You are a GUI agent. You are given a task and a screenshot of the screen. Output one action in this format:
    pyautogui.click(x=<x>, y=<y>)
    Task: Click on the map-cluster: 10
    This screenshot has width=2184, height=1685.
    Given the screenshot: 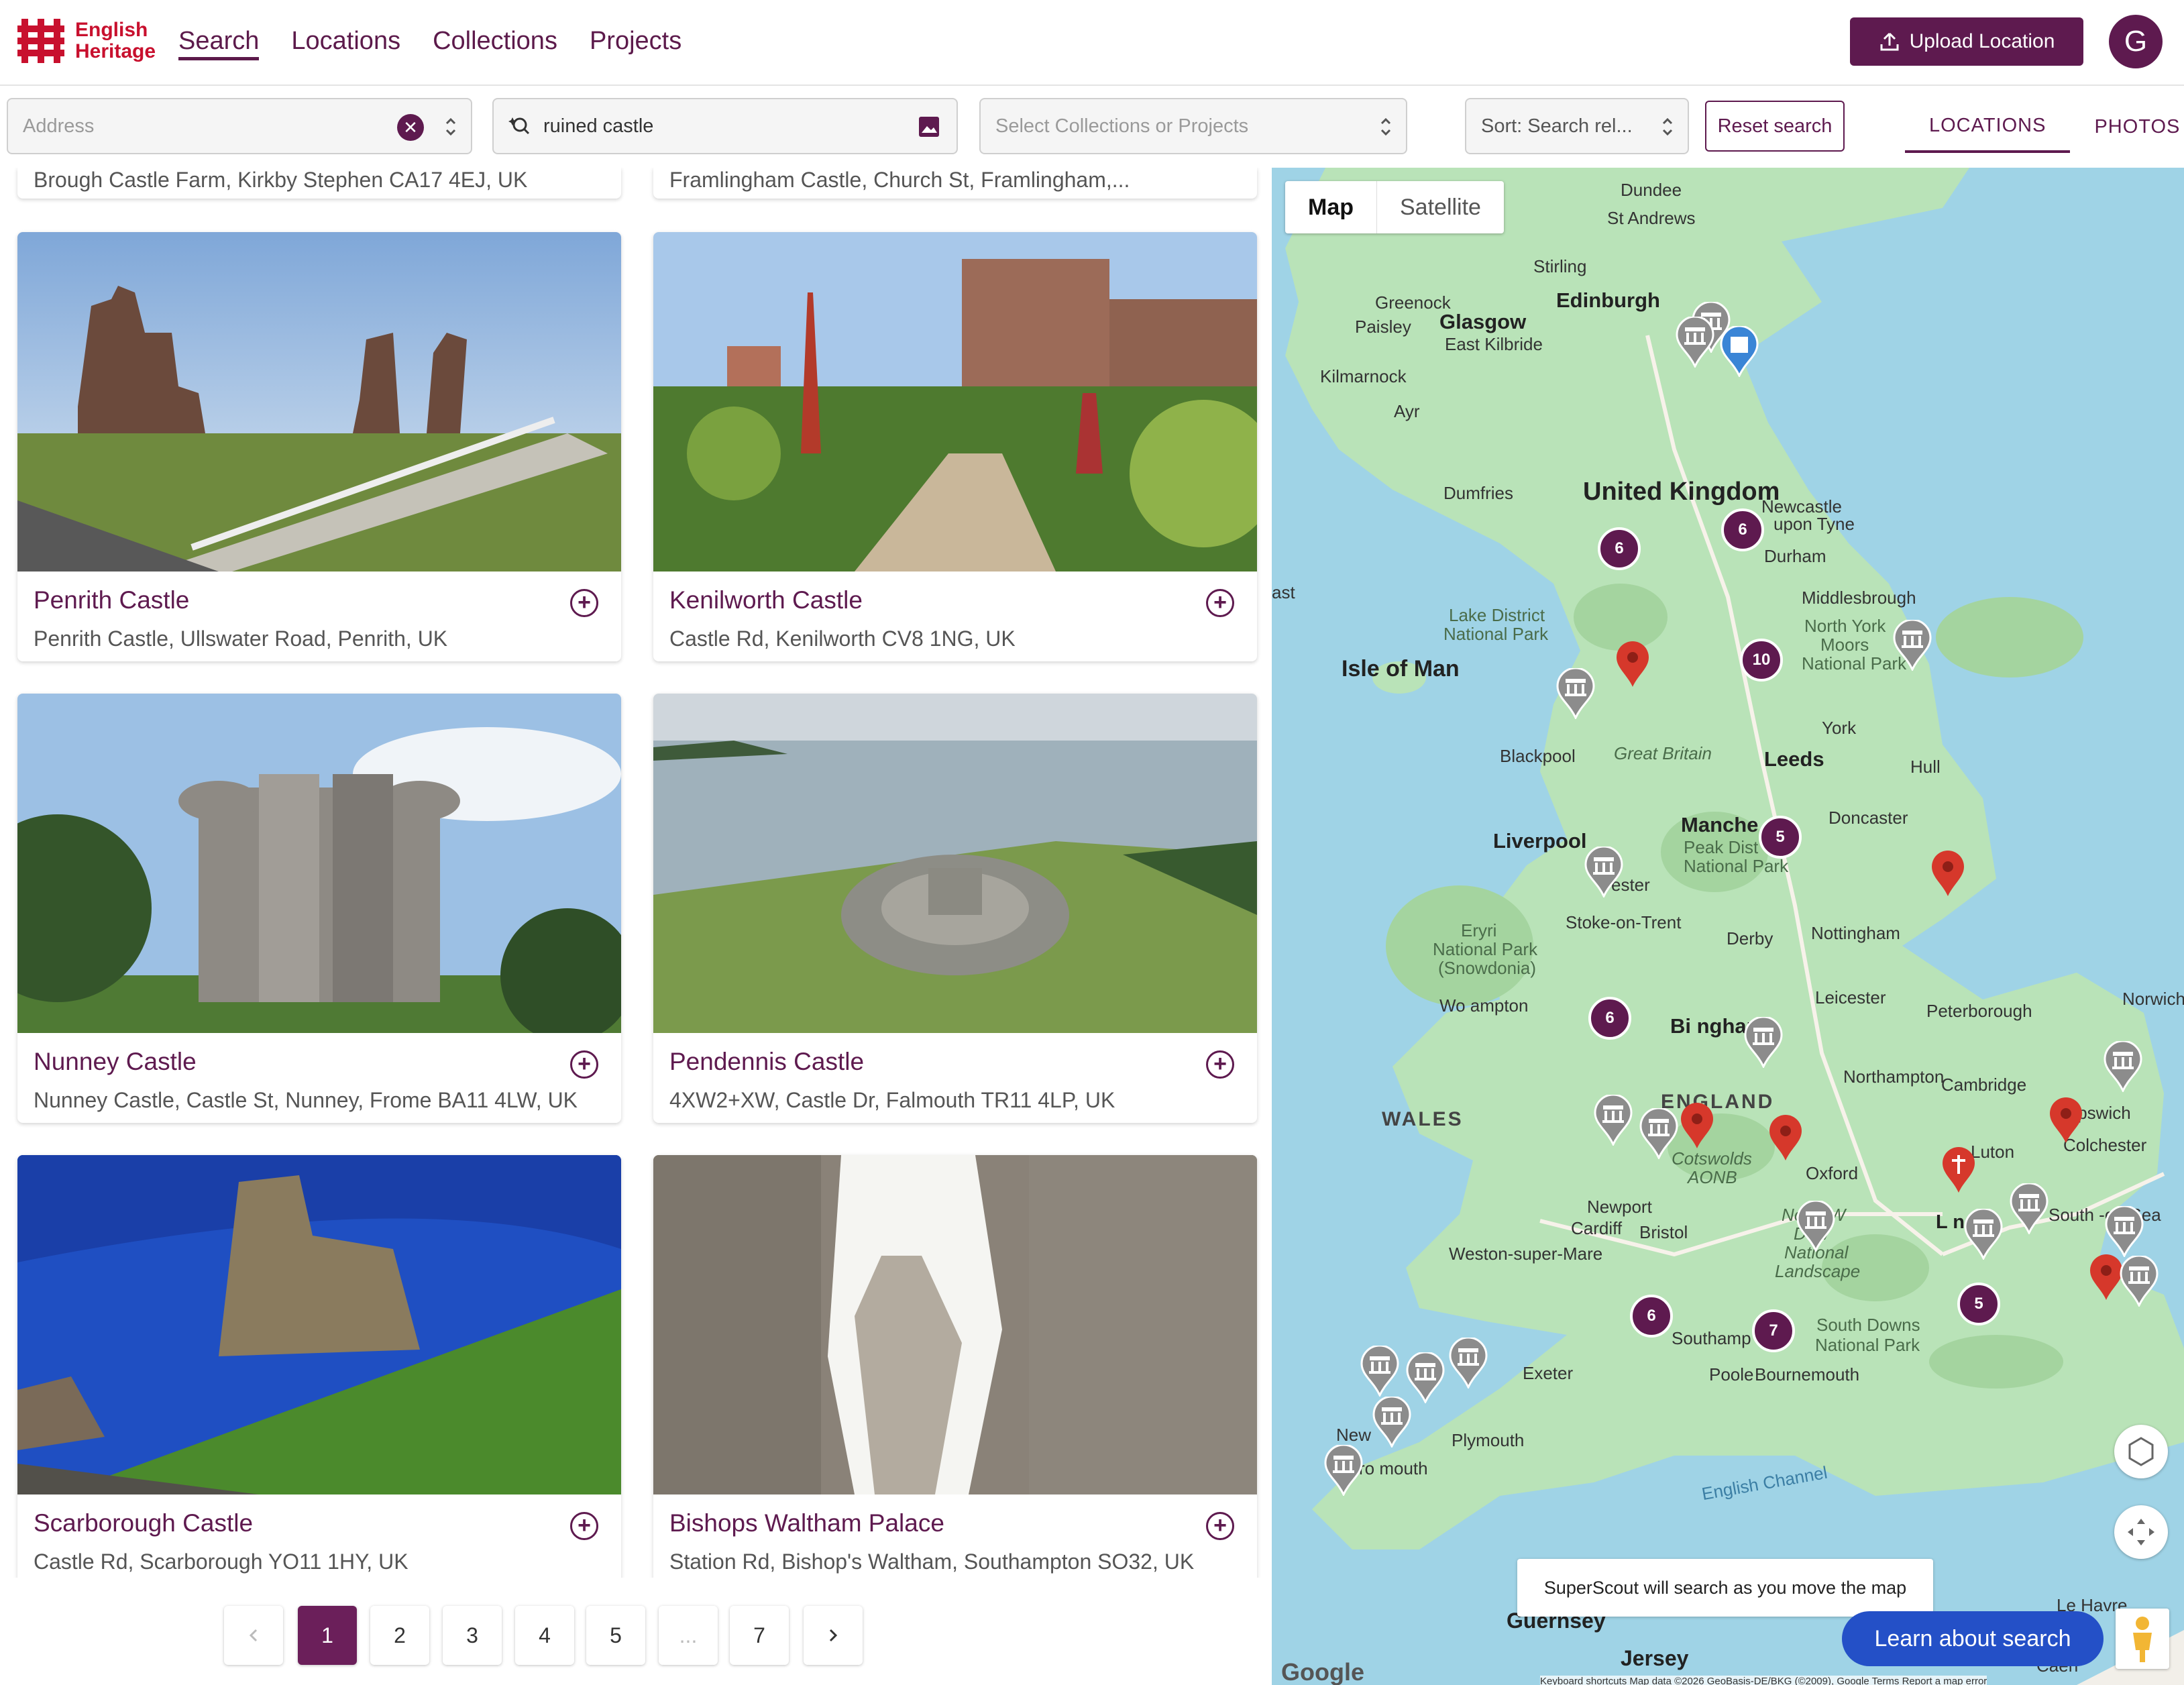 What is the action you would take?
    pyautogui.click(x=1762, y=660)
    